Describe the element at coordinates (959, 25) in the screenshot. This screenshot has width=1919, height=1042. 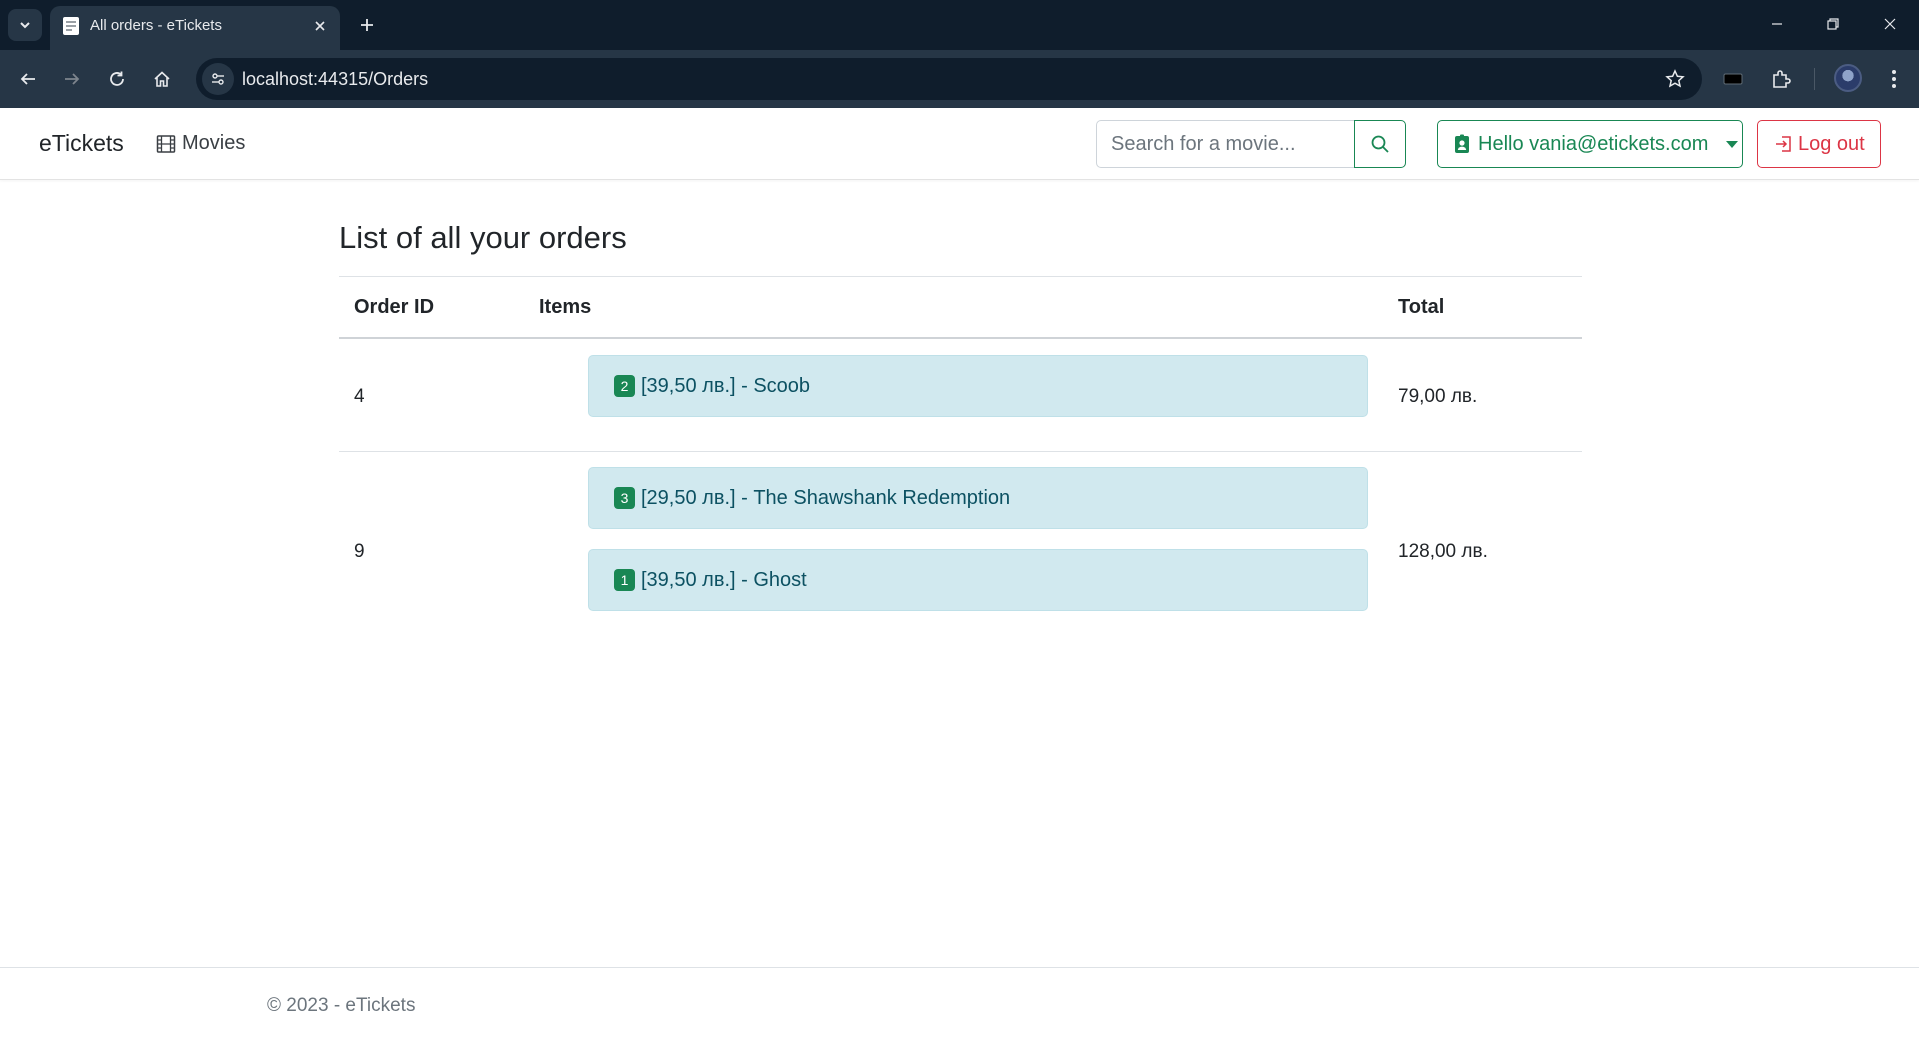
I see `browser-tab-strip: All orders - eTickets` at that location.